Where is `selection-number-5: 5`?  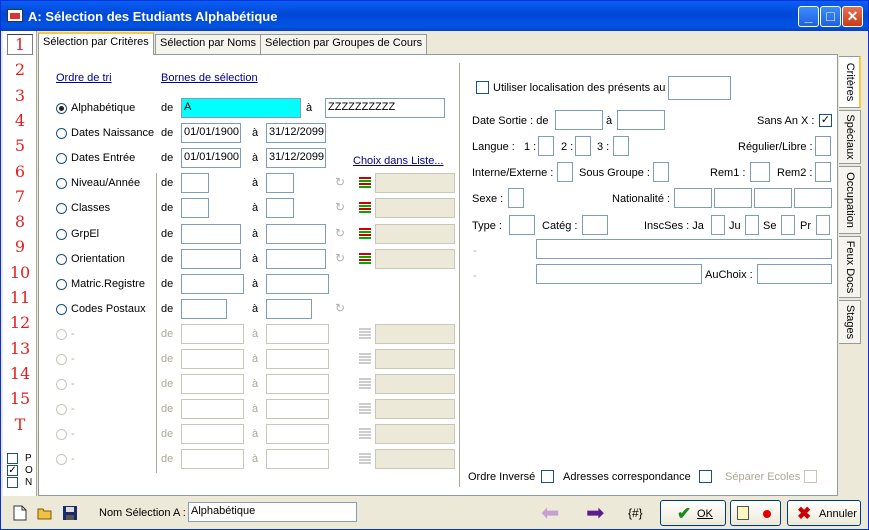 selection-number-5: 5 is located at coordinates (20, 145).